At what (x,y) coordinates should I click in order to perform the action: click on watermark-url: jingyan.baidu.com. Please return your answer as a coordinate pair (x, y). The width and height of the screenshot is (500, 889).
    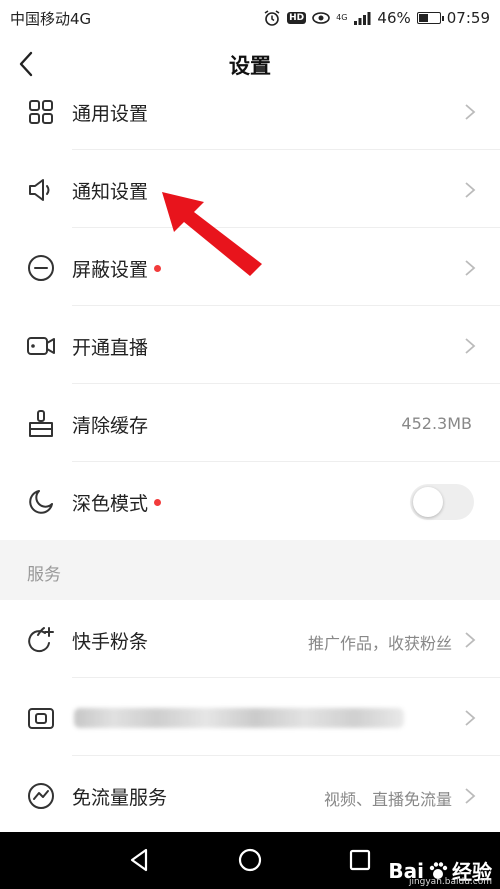
    Looking at the image, I should click on (450, 882).